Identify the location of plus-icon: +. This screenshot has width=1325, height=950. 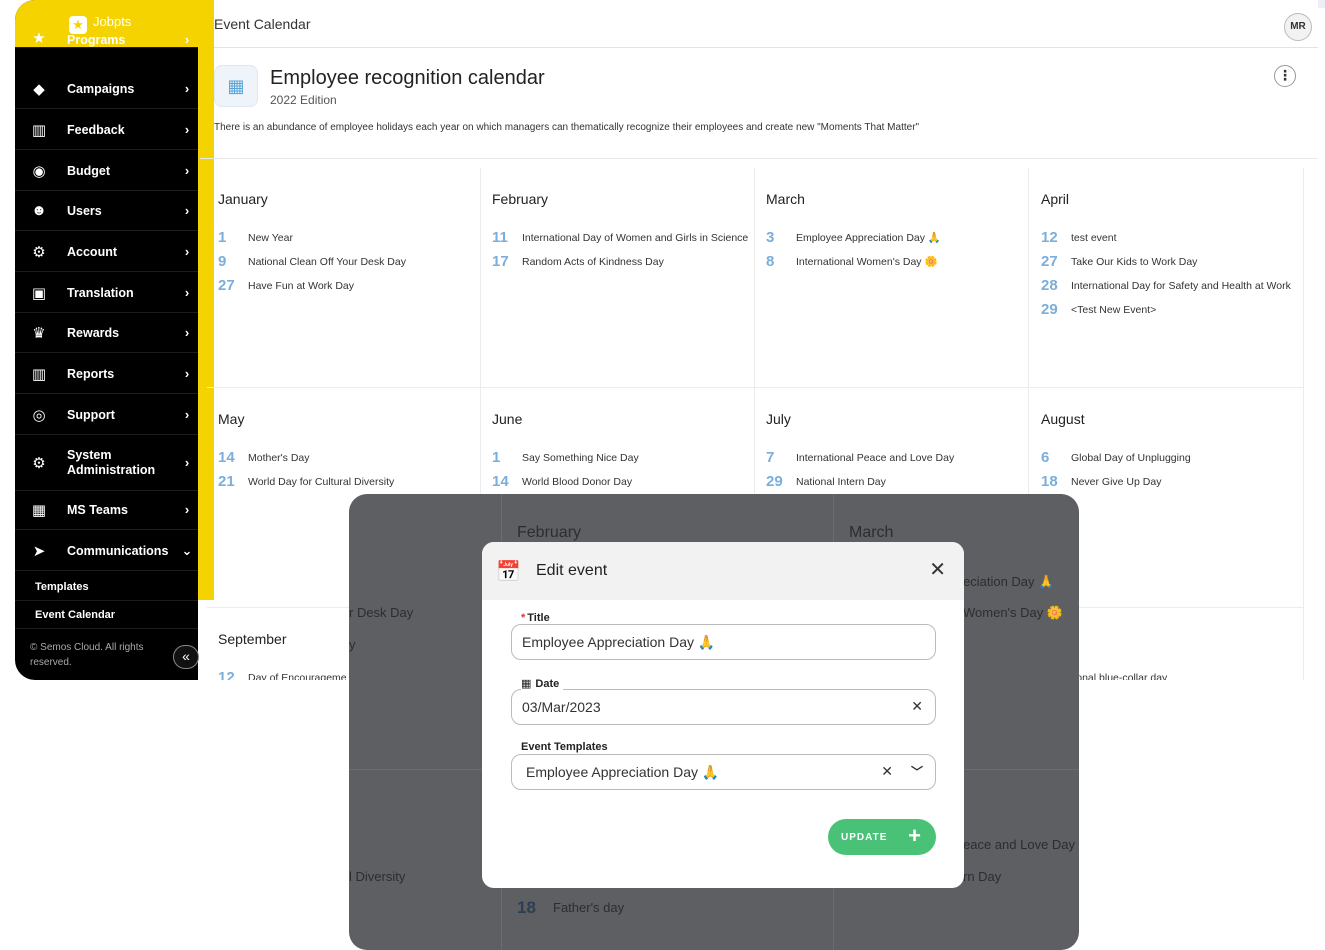
(915, 835).